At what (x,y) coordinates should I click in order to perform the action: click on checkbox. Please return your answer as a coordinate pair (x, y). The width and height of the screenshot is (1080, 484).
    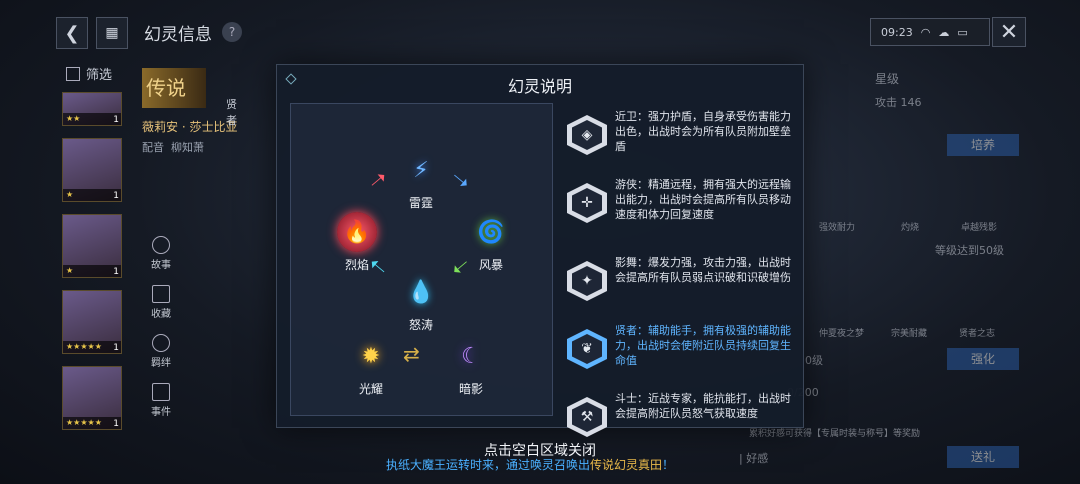
    Looking at the image, I should click on (73, 73).